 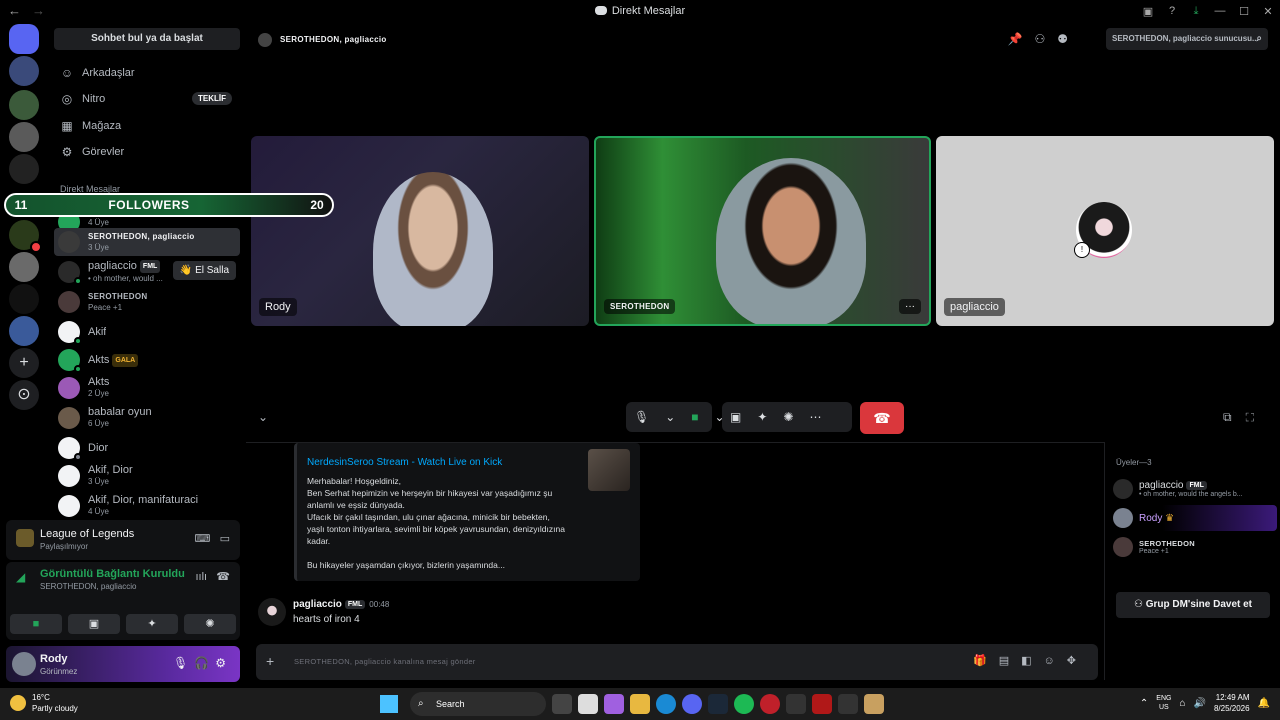 I want to click on notifications-icon: 🔔, so click(x=1264, y=703).